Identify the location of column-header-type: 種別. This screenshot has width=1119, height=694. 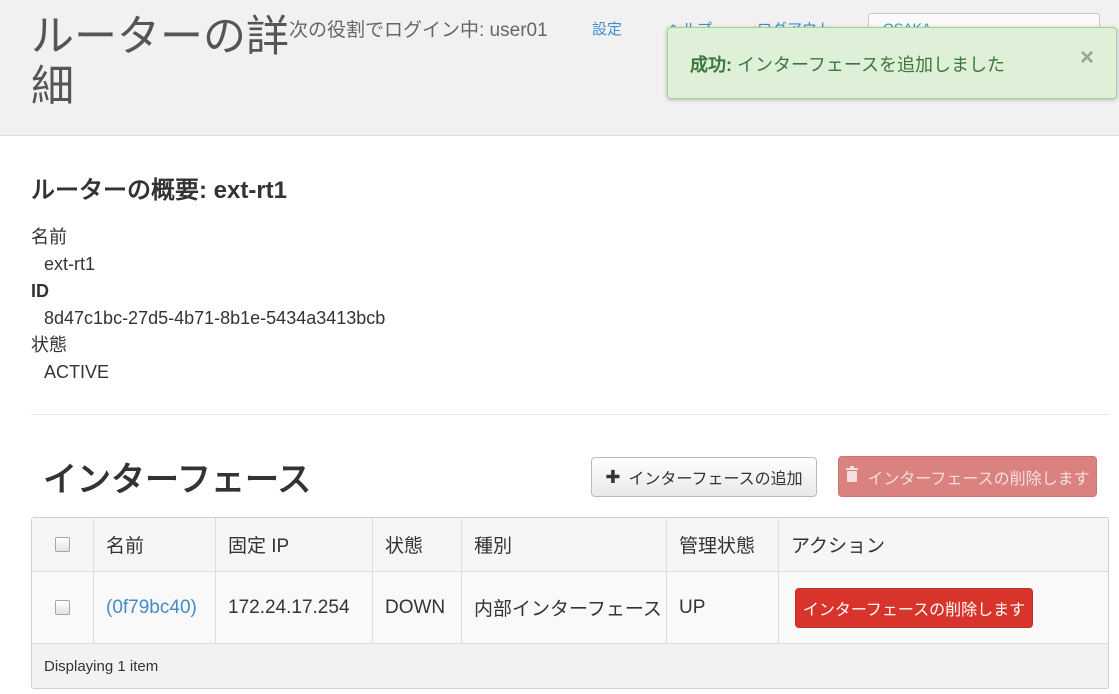
(564, 544).